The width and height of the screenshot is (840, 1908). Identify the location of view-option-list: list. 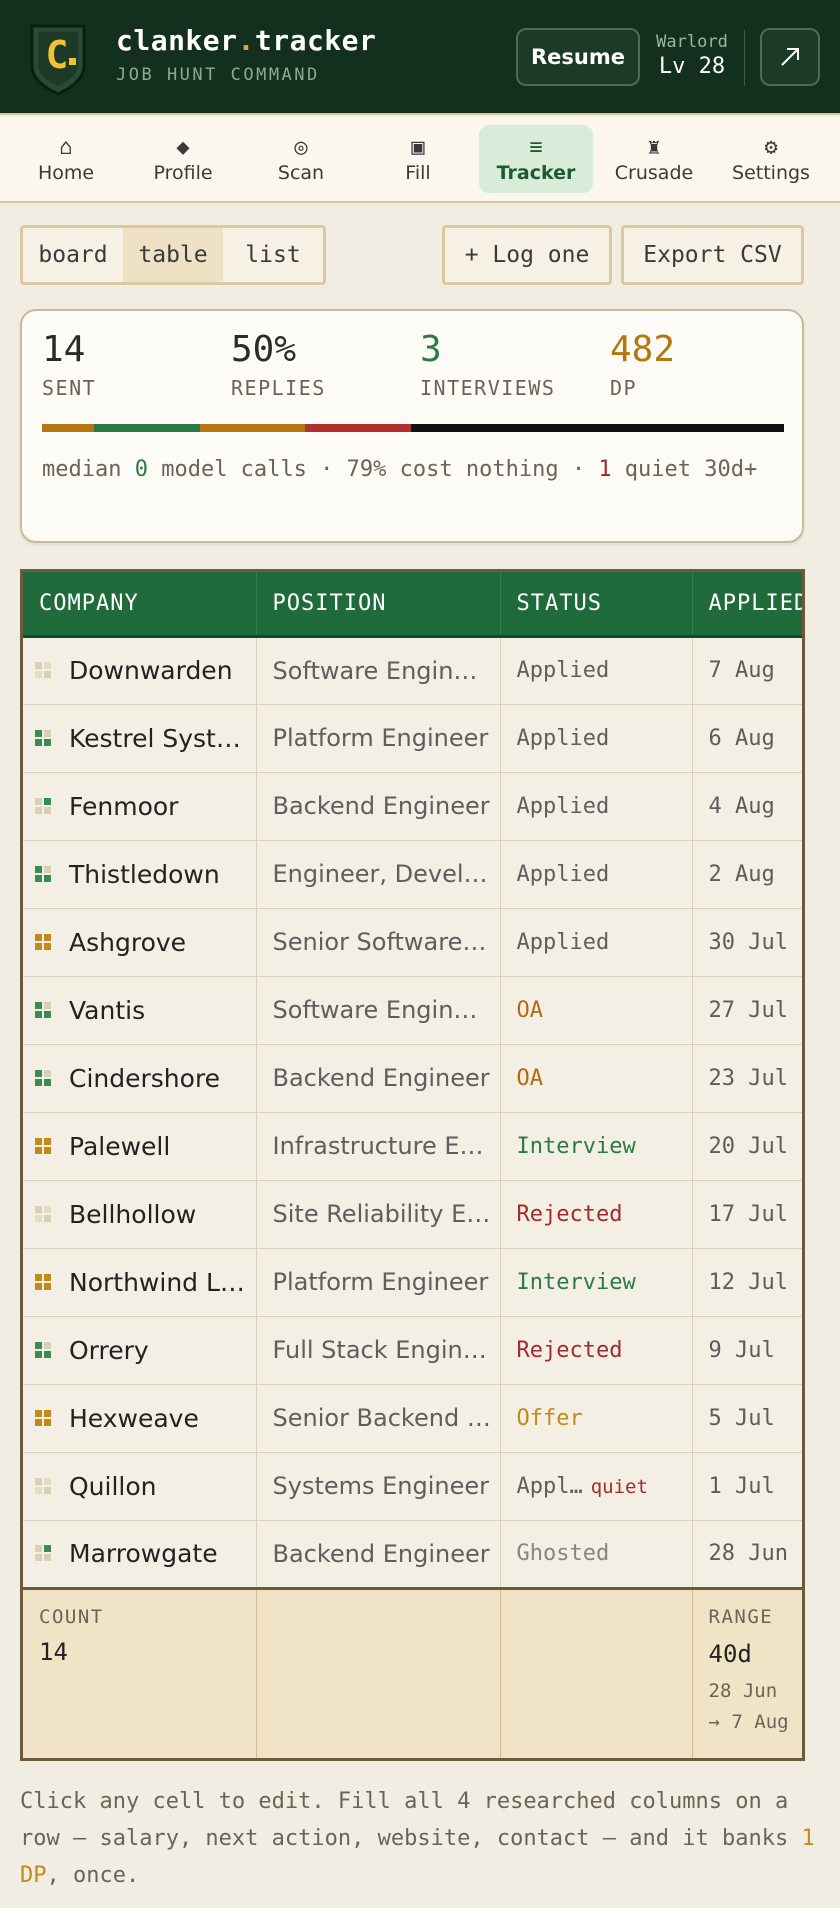
(273, 255).